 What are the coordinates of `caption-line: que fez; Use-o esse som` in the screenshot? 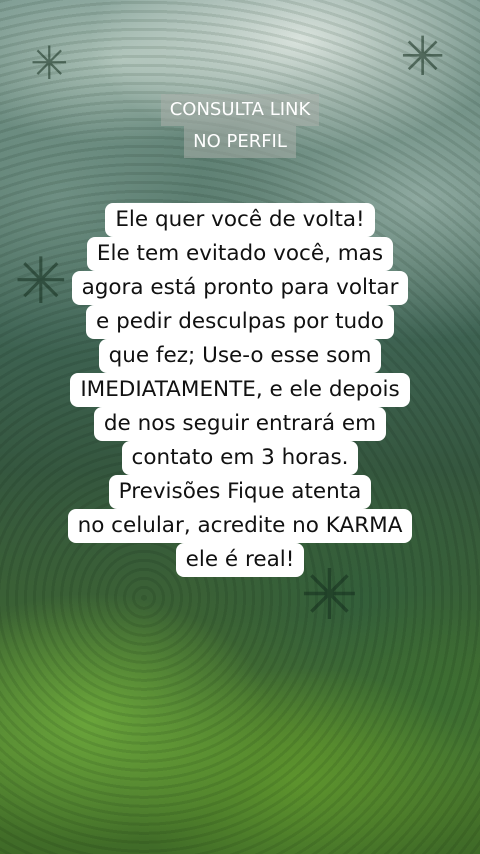 It's located at (240, 356).